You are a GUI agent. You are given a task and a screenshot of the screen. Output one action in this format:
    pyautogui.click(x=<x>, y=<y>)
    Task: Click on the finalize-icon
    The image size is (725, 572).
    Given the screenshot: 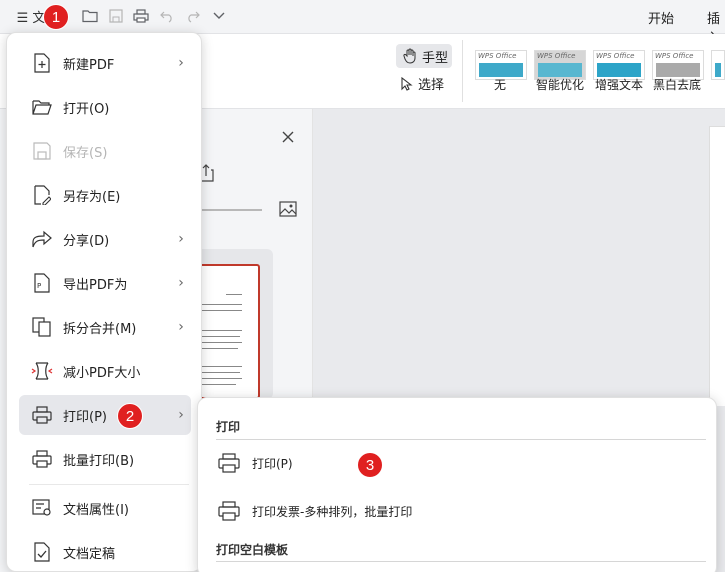 What is the action you would take?
    pyautogui.click(x=42, y=552)
    